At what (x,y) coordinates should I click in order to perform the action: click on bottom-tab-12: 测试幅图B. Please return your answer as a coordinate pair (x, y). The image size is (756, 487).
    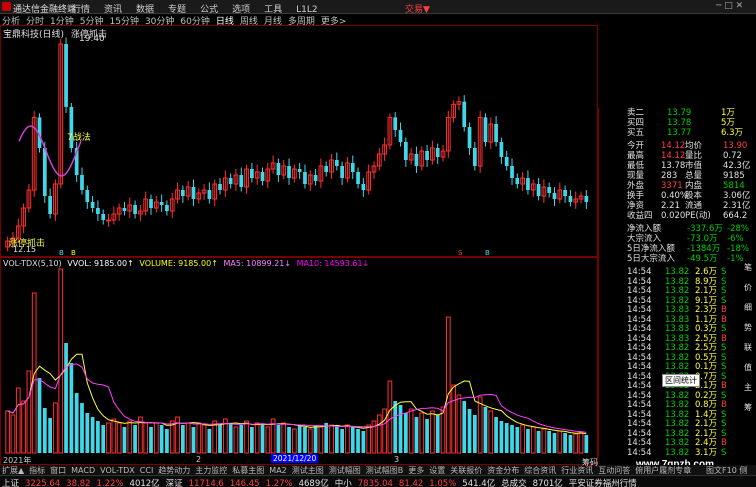
    Looking at the image, I should click on (385, 470).